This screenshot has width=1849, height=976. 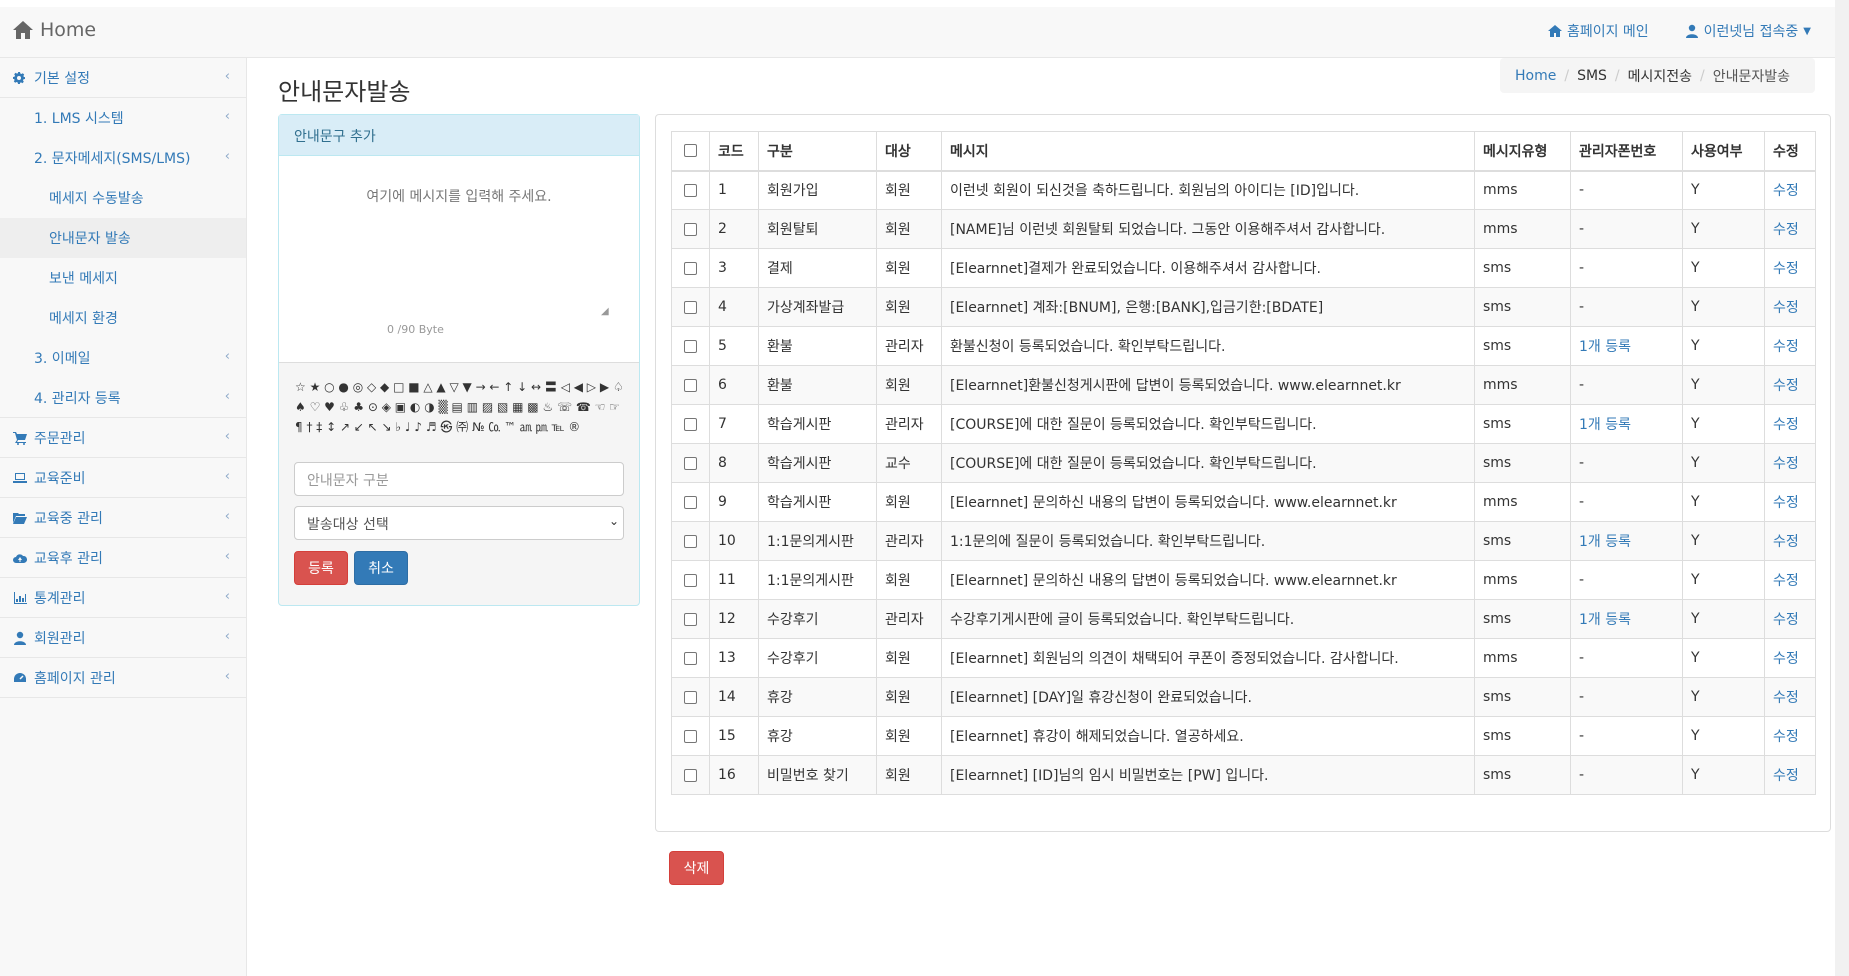 What do you see at coordinates (1607, 32) in the screenshot?
I see `homepage-main-label: 홈페이지 메인` at bounding box center [1607, 32].